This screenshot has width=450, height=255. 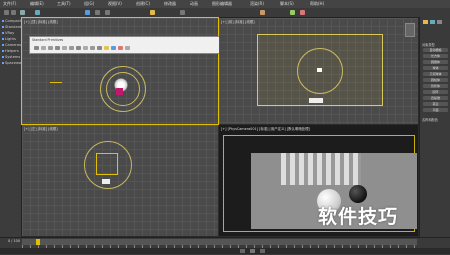 I want to click on menu-item-rendering: 渲染(R), so click(x=257, y=4).